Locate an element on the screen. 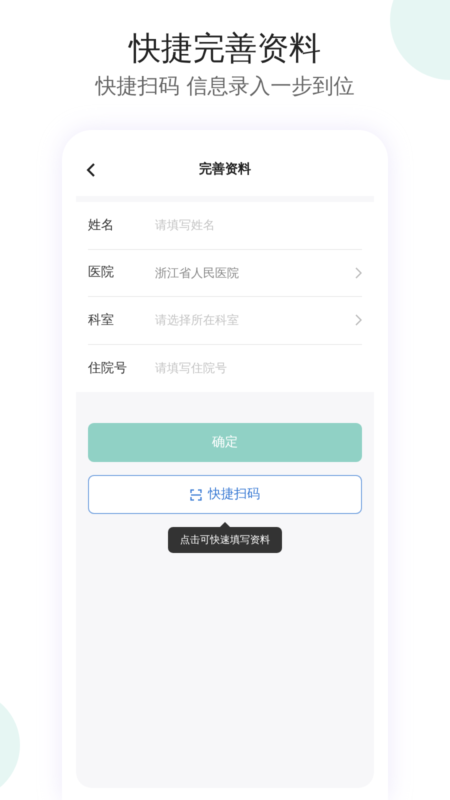  input-field: 请填写姓名 is located at coordinates (258, 225).